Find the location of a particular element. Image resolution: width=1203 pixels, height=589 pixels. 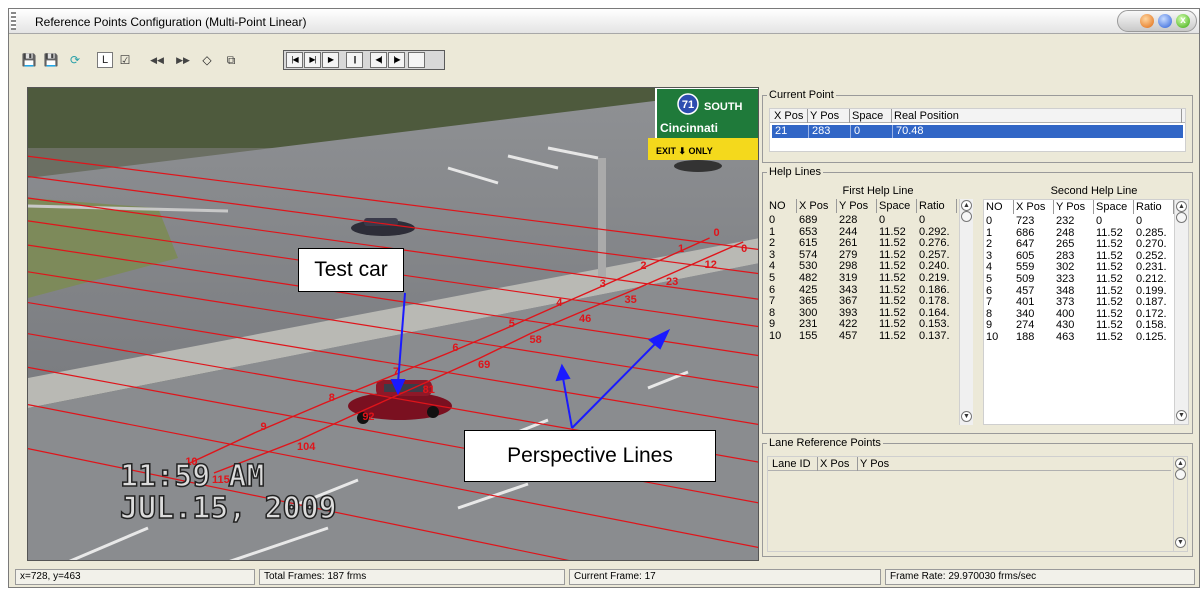

marker-value-label: 12 is located at coordinates (711, 265).